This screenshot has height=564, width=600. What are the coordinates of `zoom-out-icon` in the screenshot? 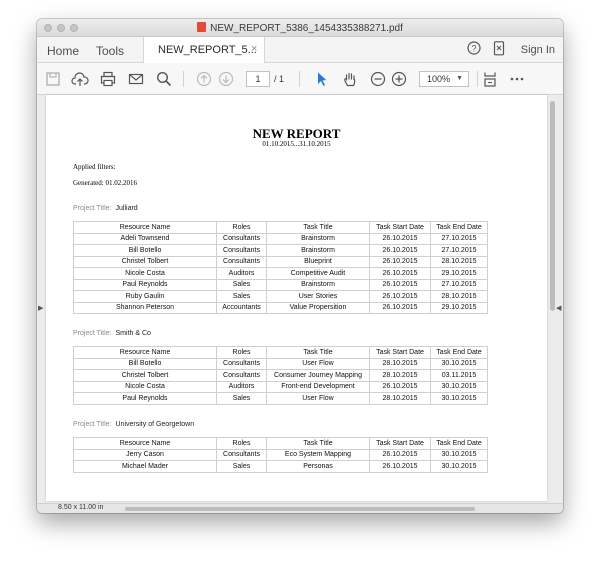 It's located at (378, 79).